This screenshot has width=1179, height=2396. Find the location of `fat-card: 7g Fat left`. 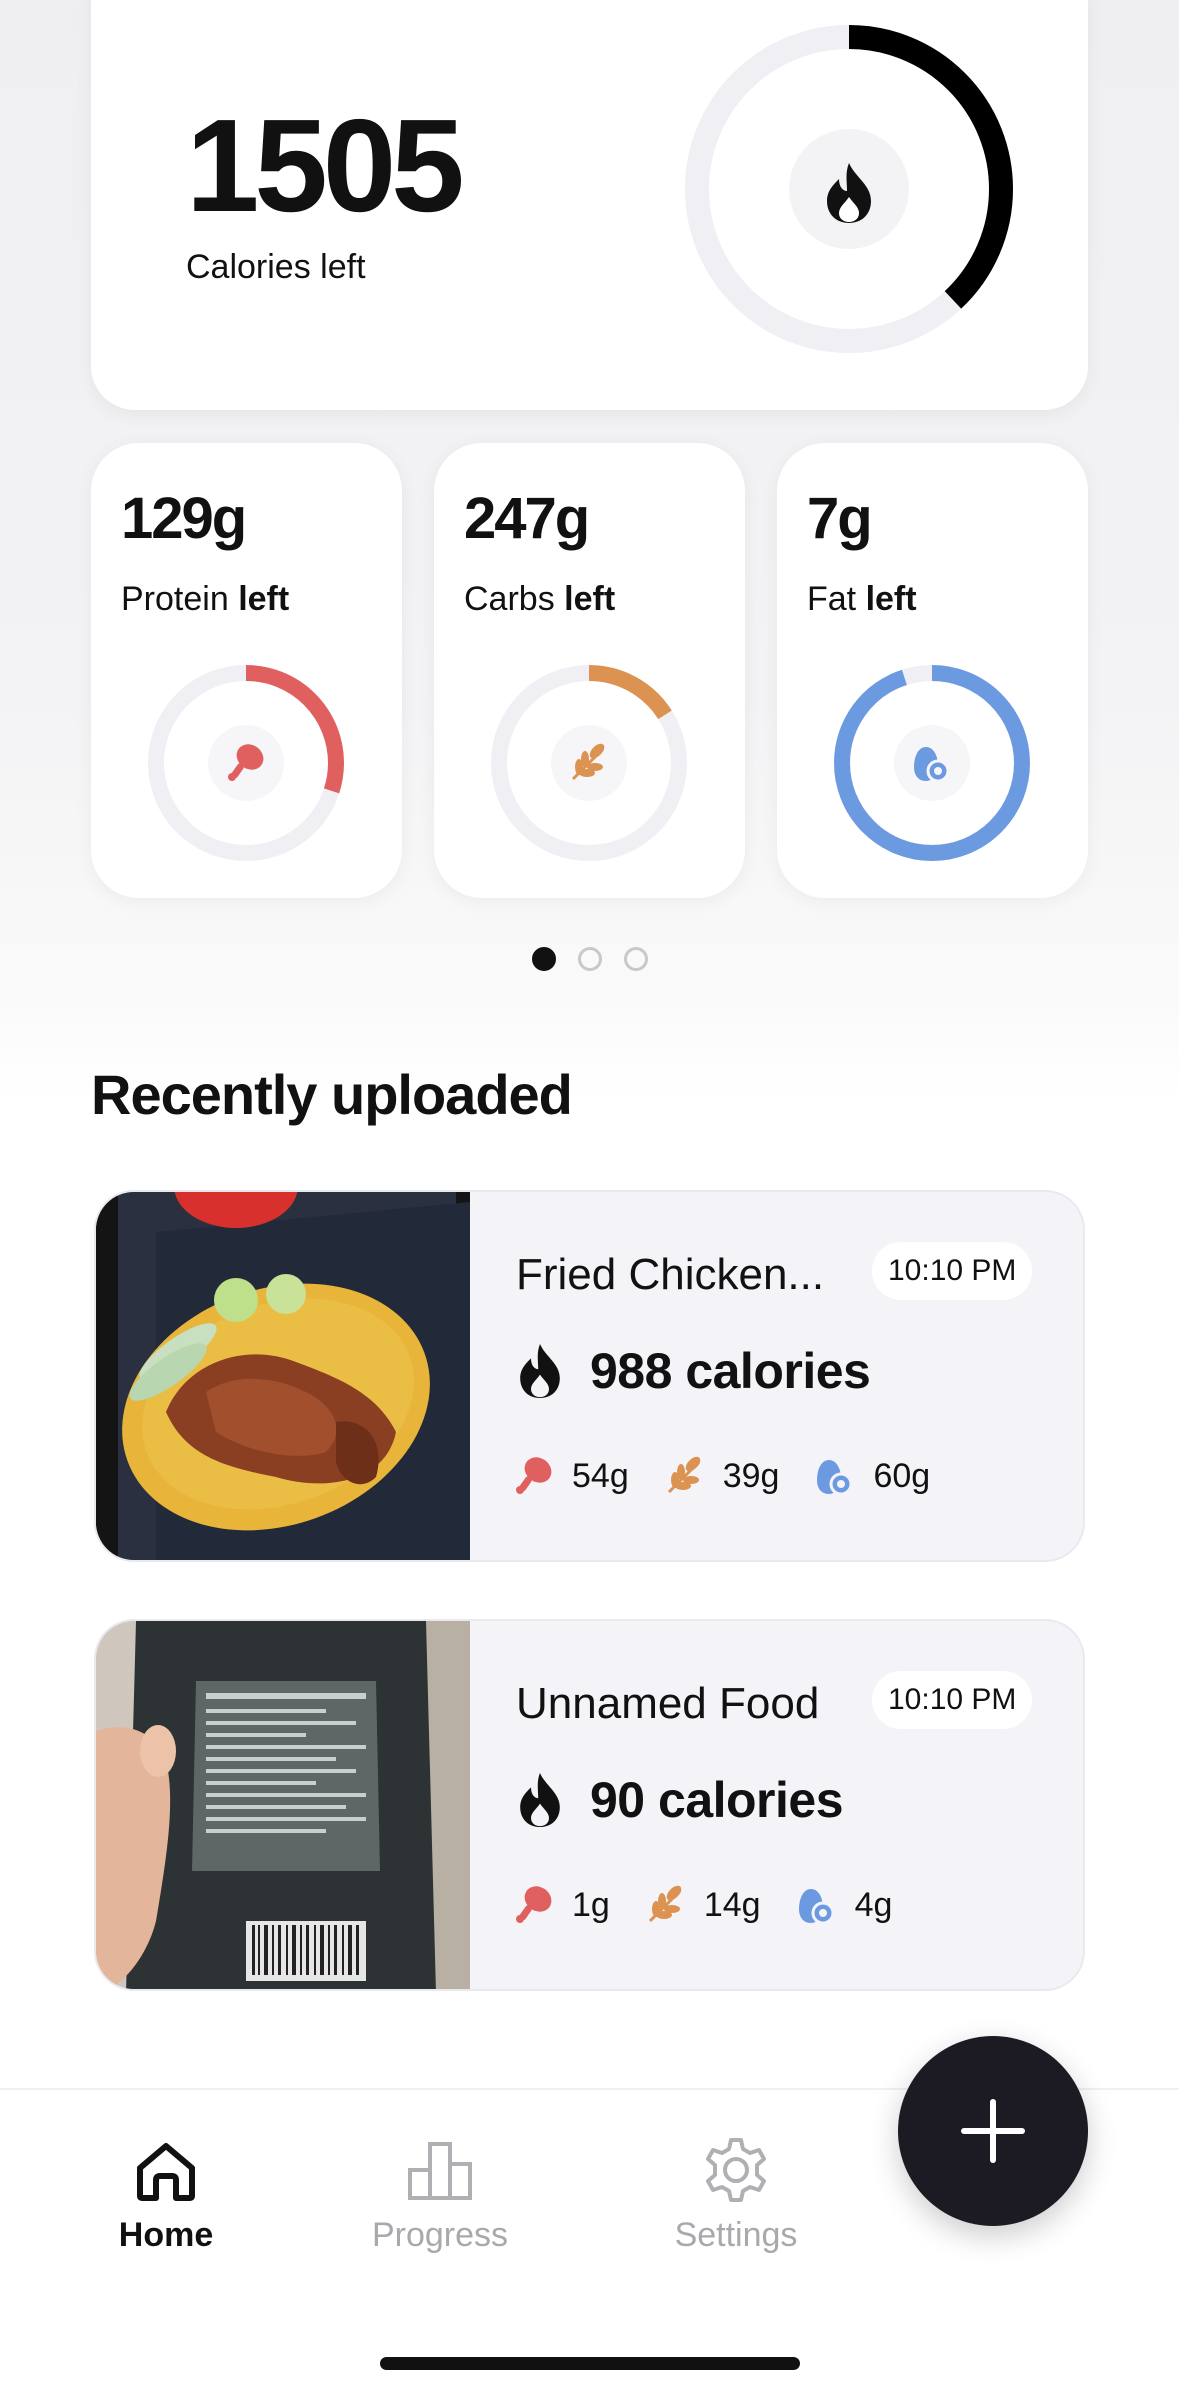

fat-card: 7g Fat left is located at coordinates (932, 670).